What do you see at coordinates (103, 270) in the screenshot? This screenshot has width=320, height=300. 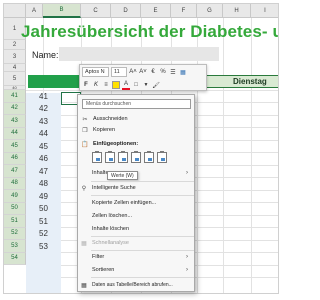 I see `menu-item-label: Sortieren` at bounding box center [103, 270].